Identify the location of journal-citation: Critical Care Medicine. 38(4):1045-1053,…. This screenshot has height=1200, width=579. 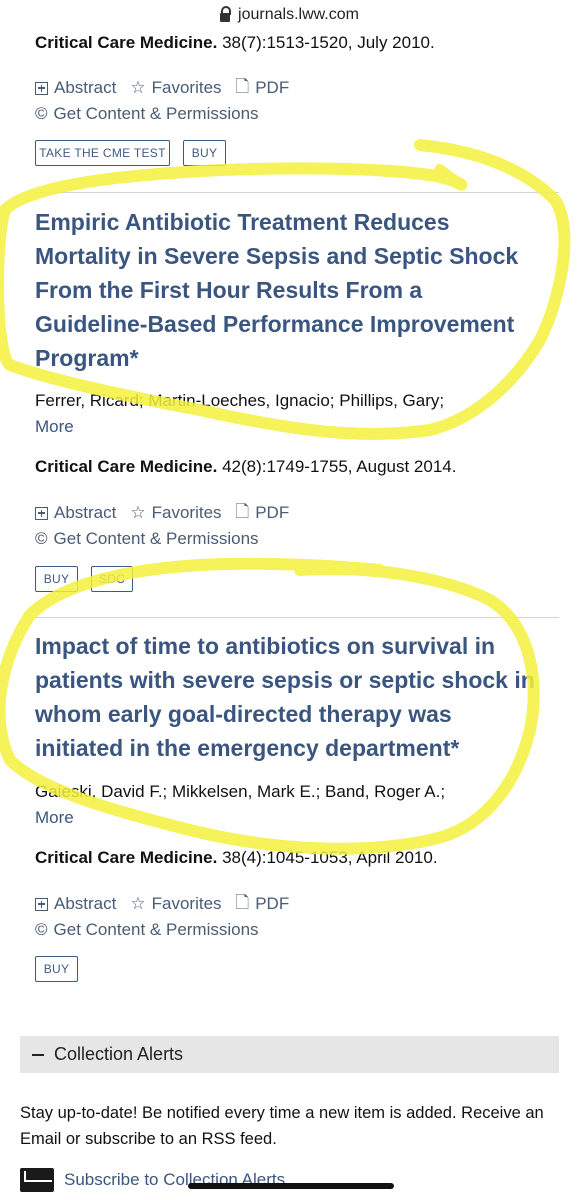
(236, 858).